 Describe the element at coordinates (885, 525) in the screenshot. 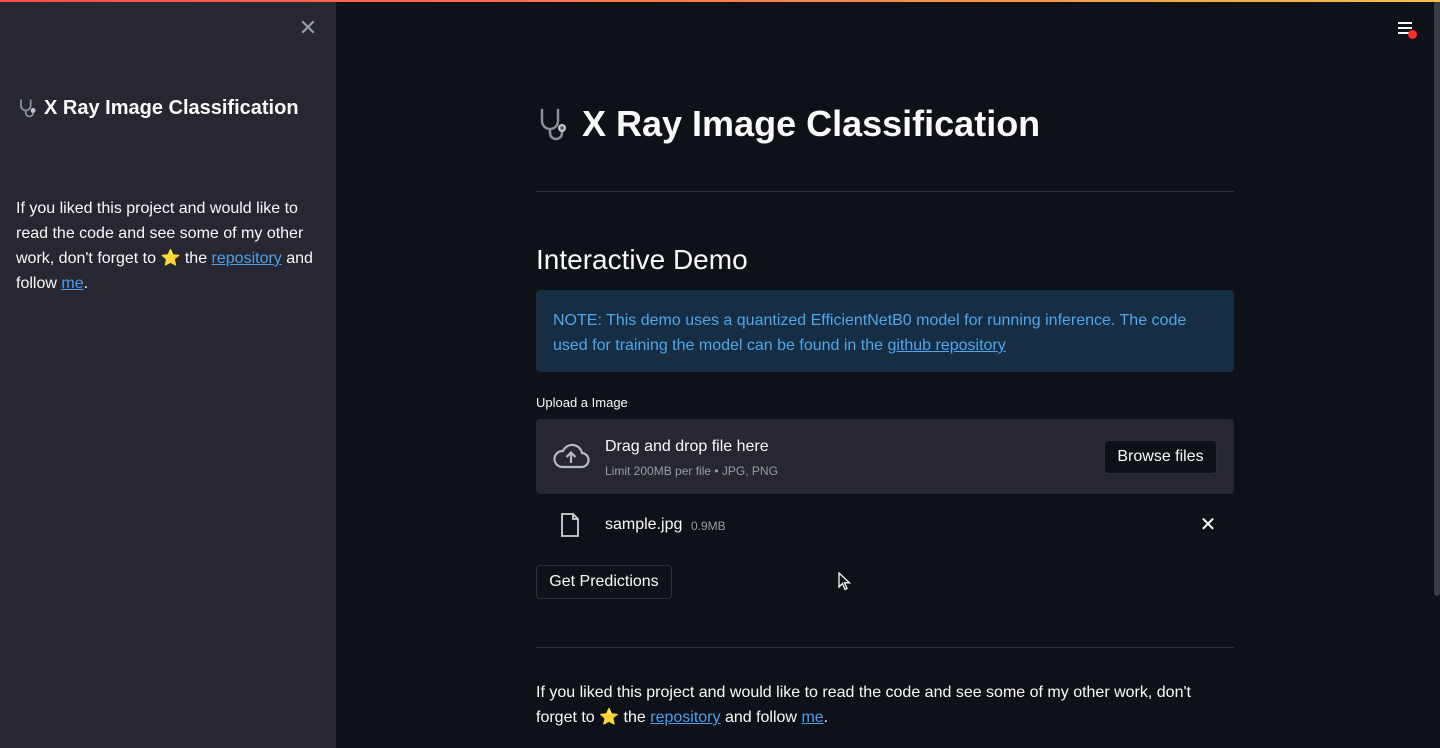

I see `uploaded-file-row: sample.jpg 0.9MB ✕` at that location.